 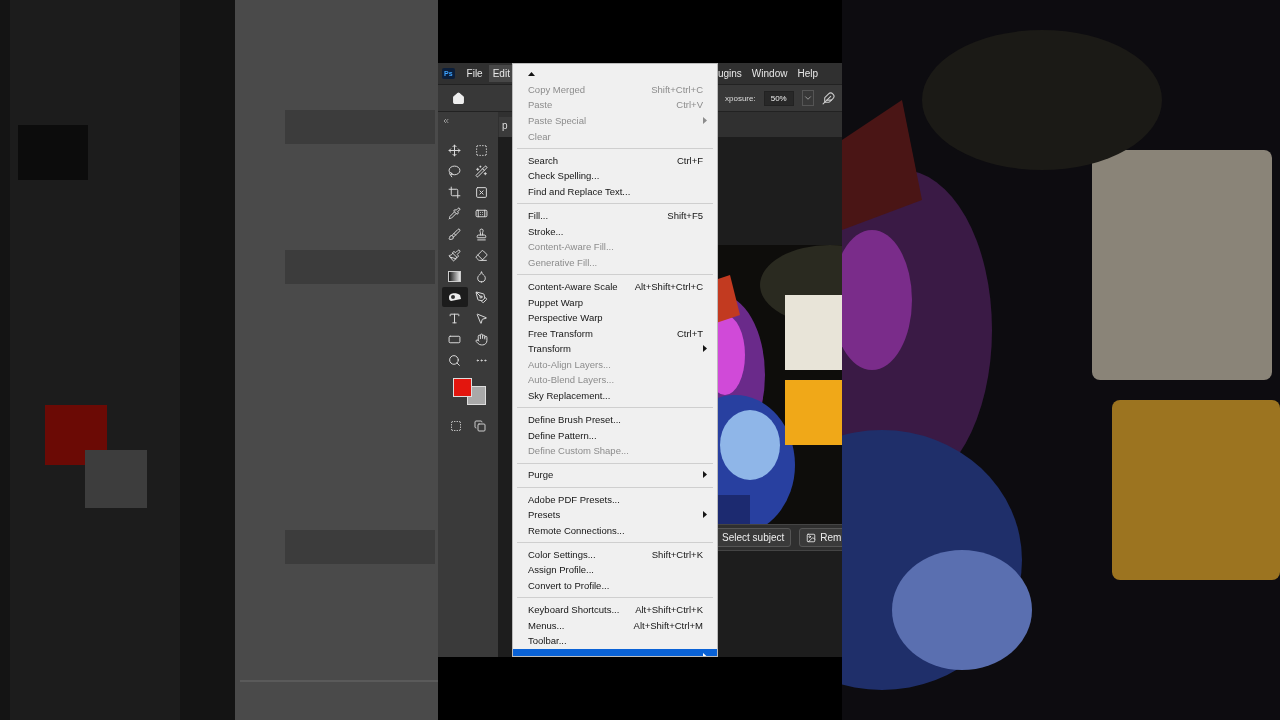 I want to click on color-swatch-drawing, so click(x=470, y=392).